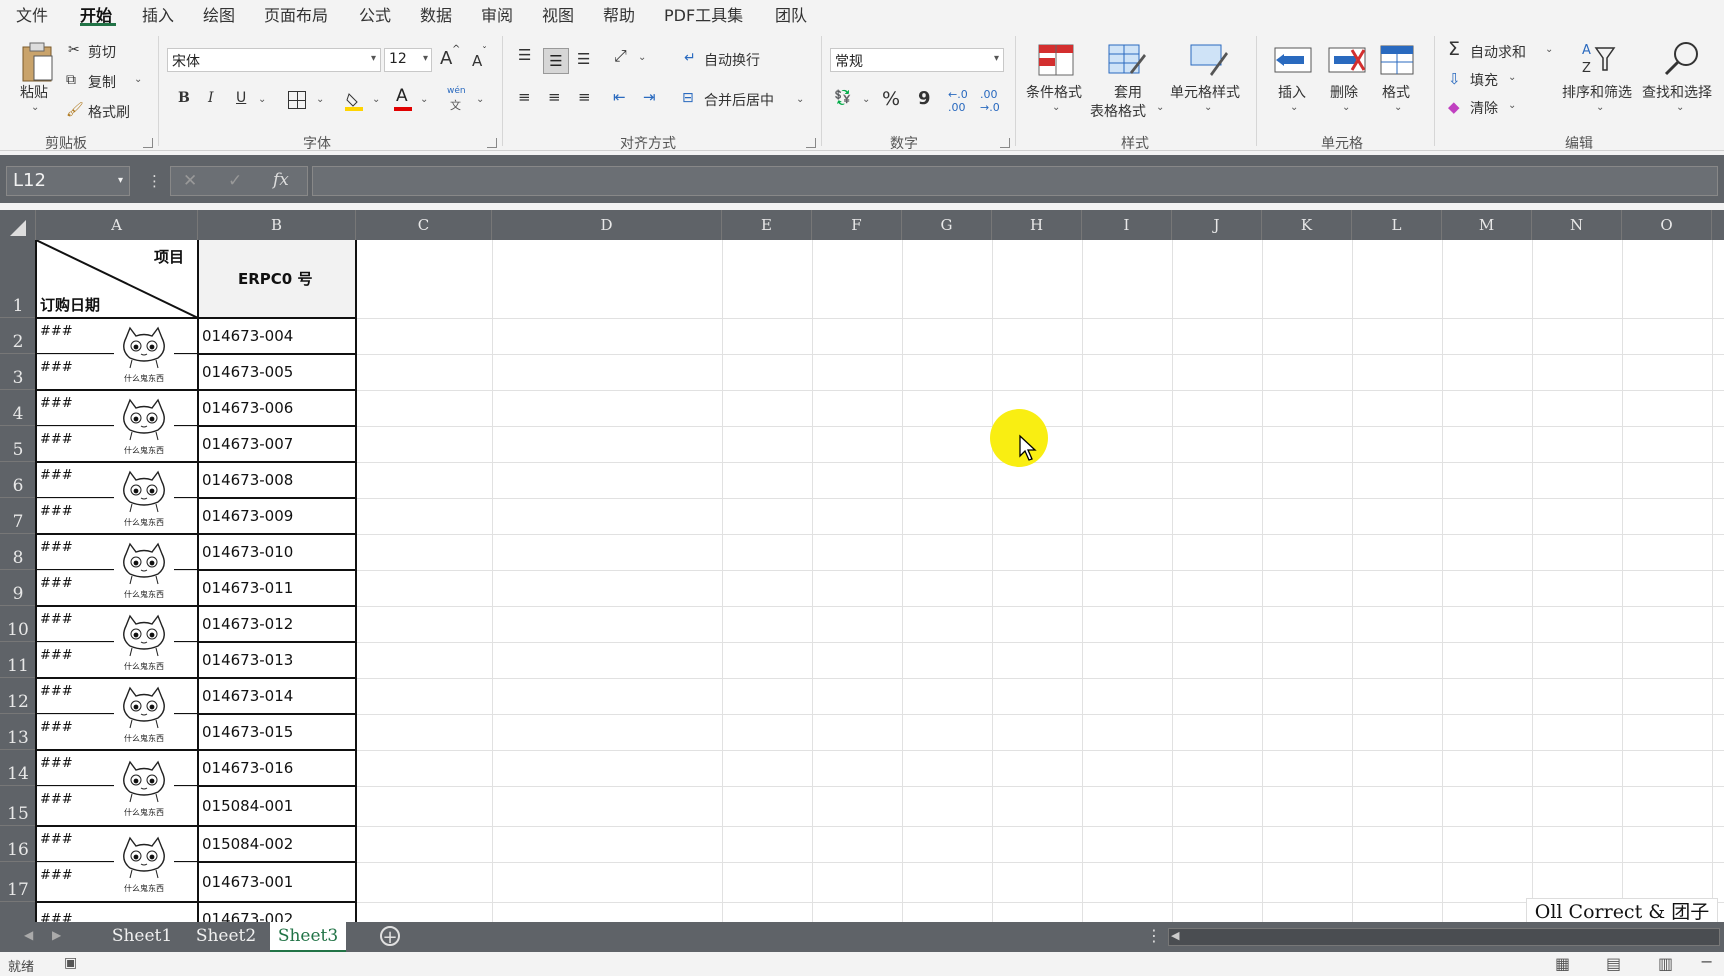 The height and width of the screenshot is (976, 1724). What do you see at coordinates (402, 96) in the screenshot?
I see `font-color-button: A` at bounding box center [402, 96].